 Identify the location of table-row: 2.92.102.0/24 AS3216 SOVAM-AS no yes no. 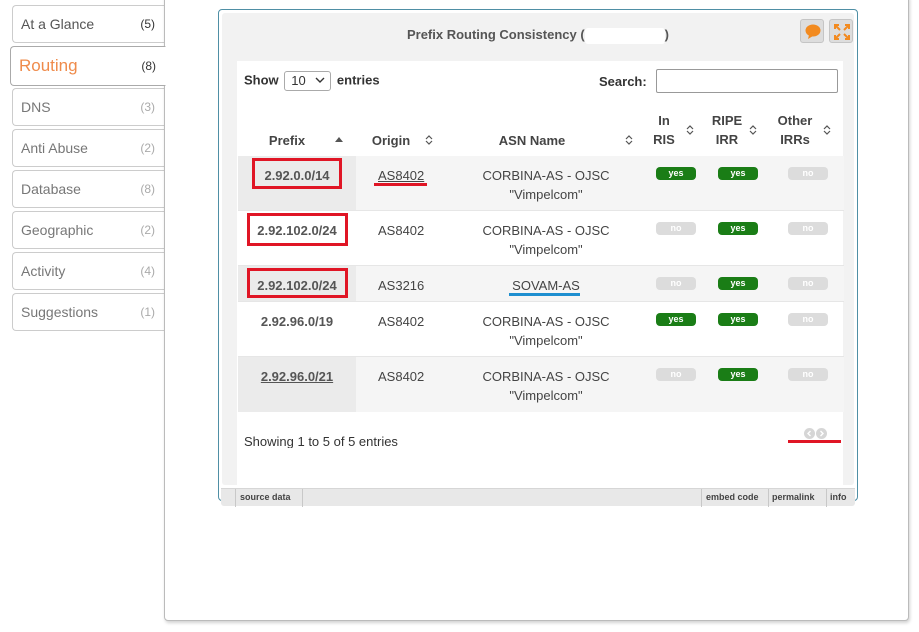
(541, 284).